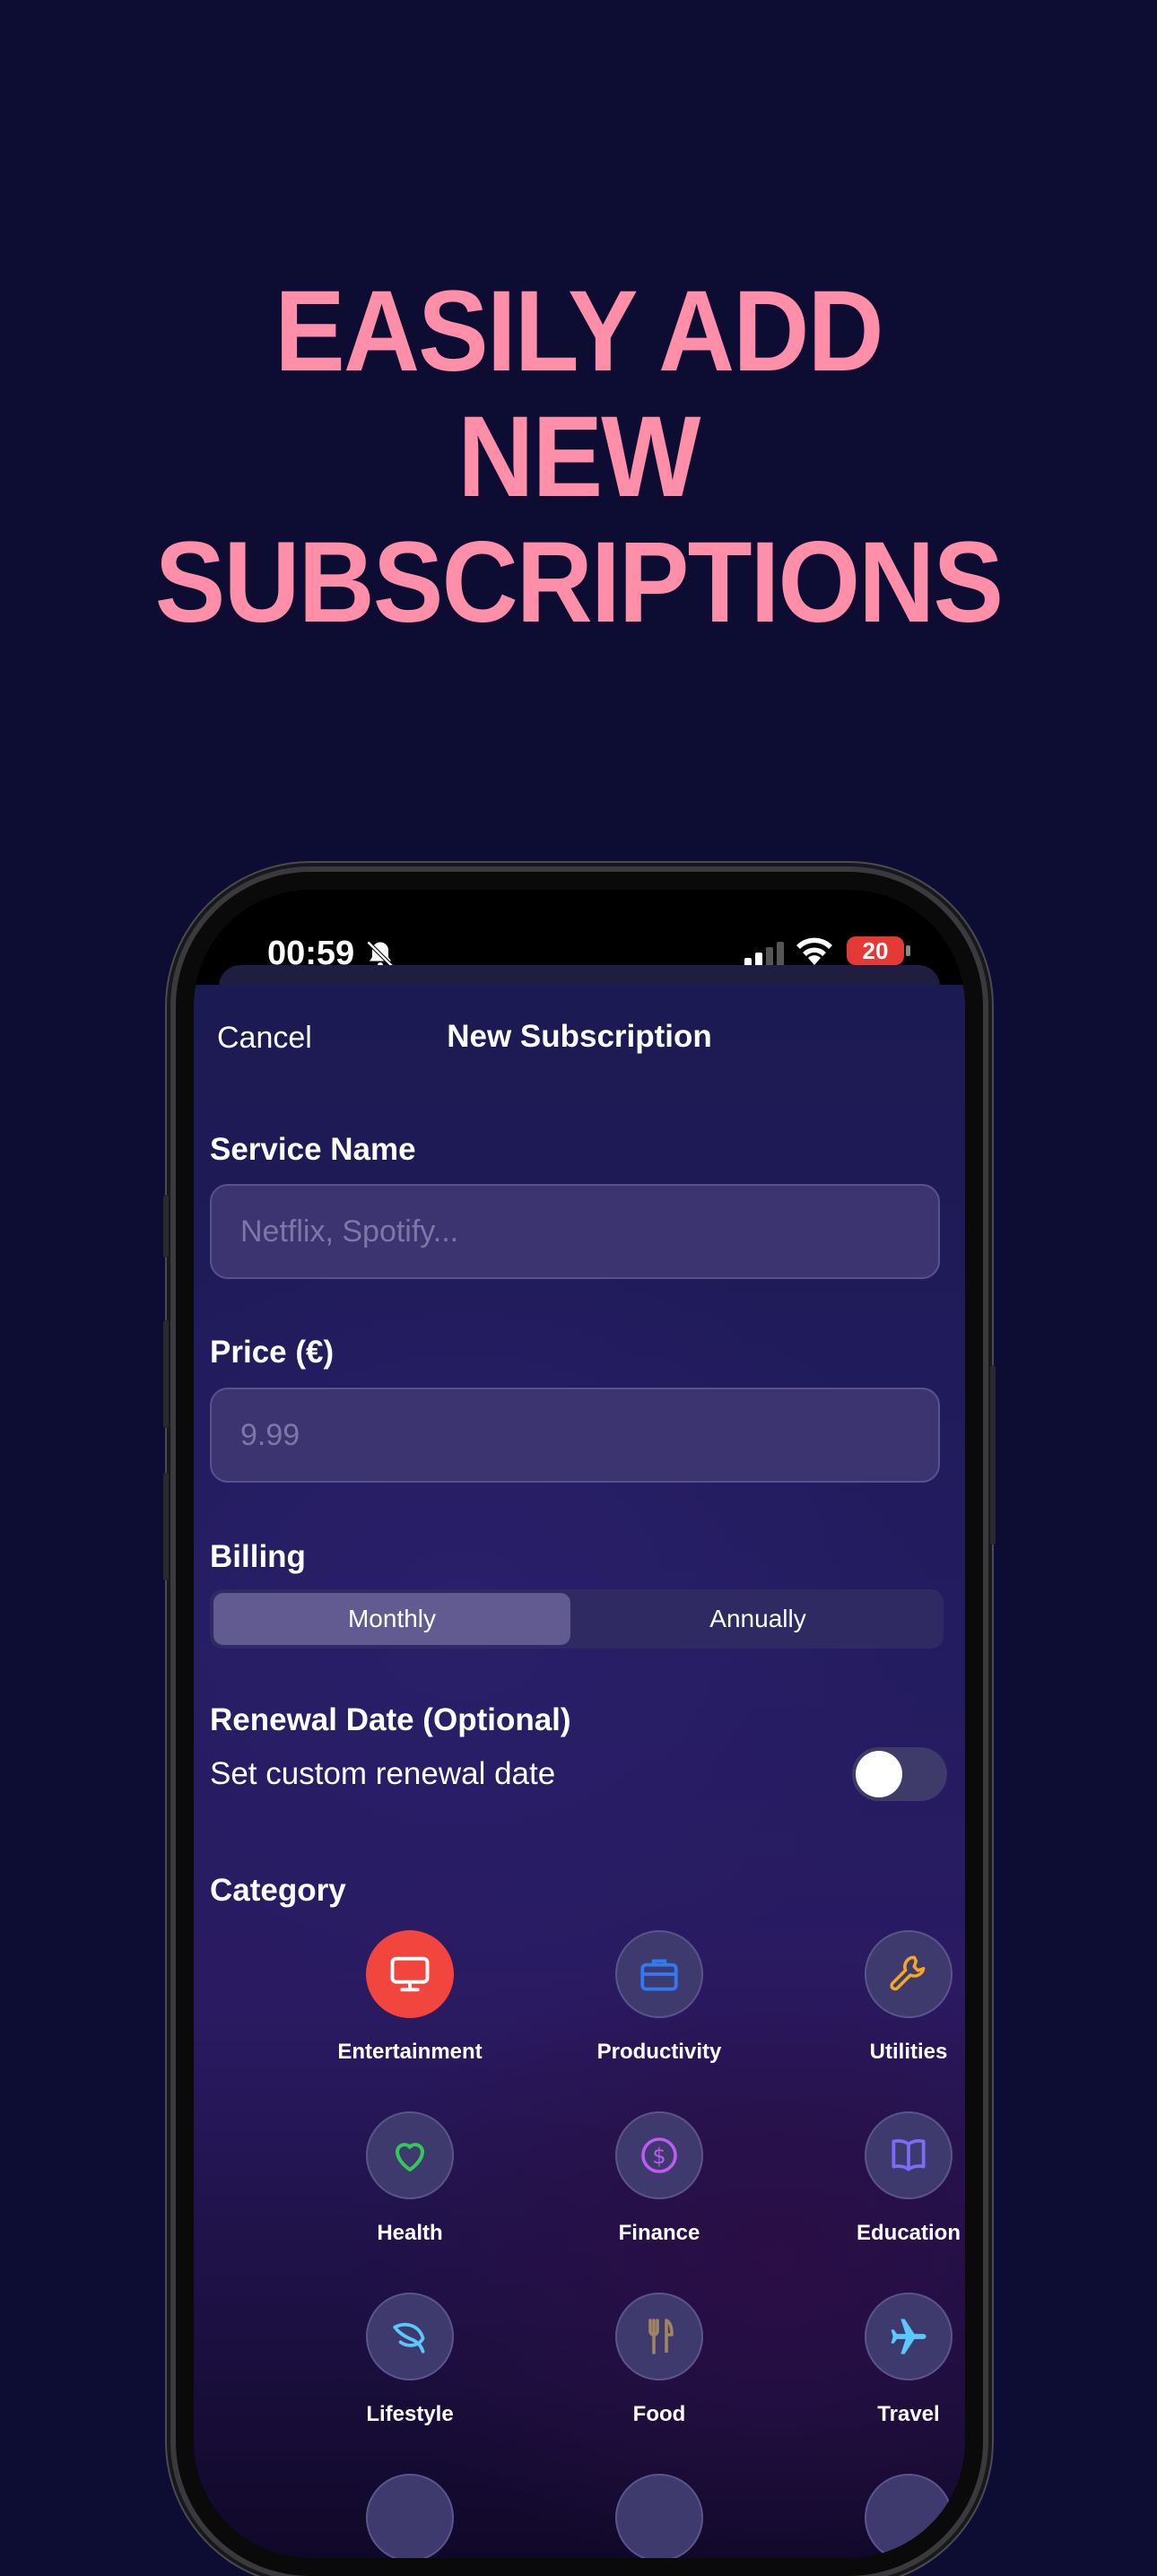 The image size is (1157, 2576). I want to click on category-productivity: Productivity, so click(659, 1997).